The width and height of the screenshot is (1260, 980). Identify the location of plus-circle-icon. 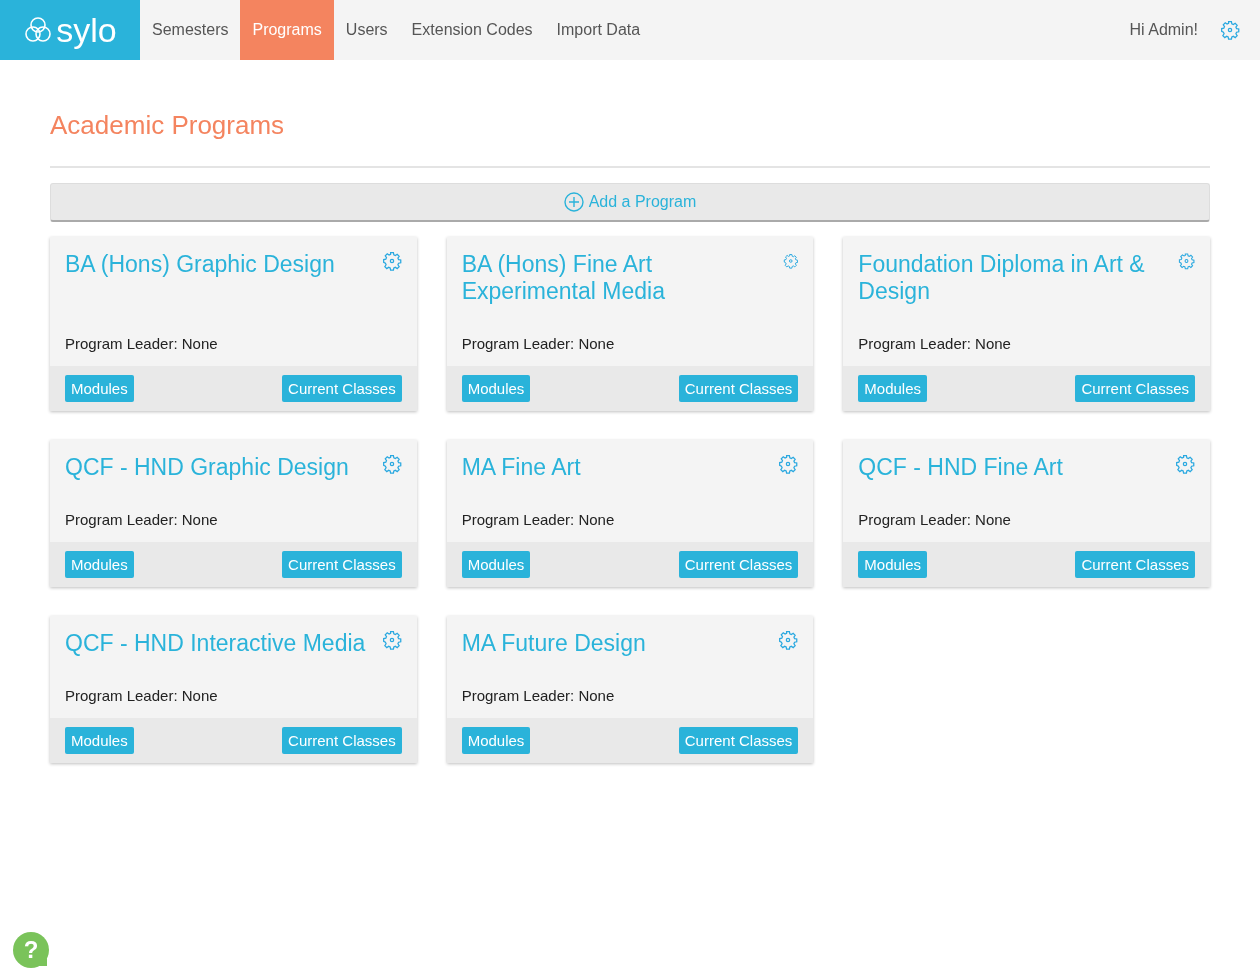
(573, 202).